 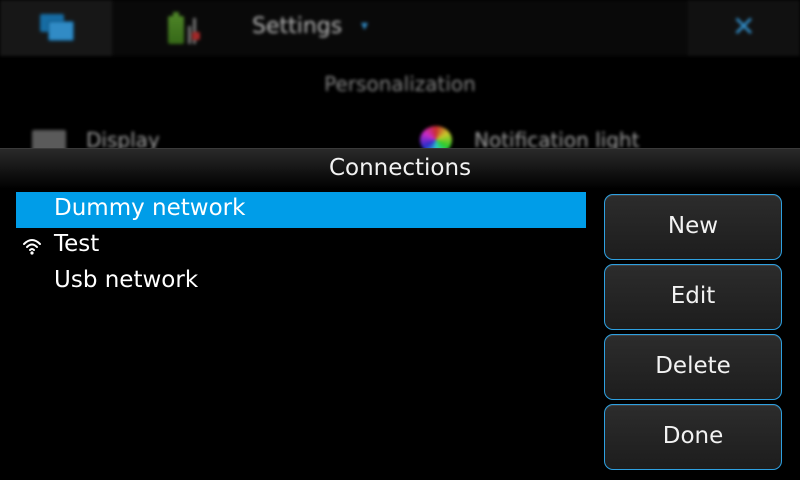 I want to click on dialog-title: Connections, so click(x=400, y=168).